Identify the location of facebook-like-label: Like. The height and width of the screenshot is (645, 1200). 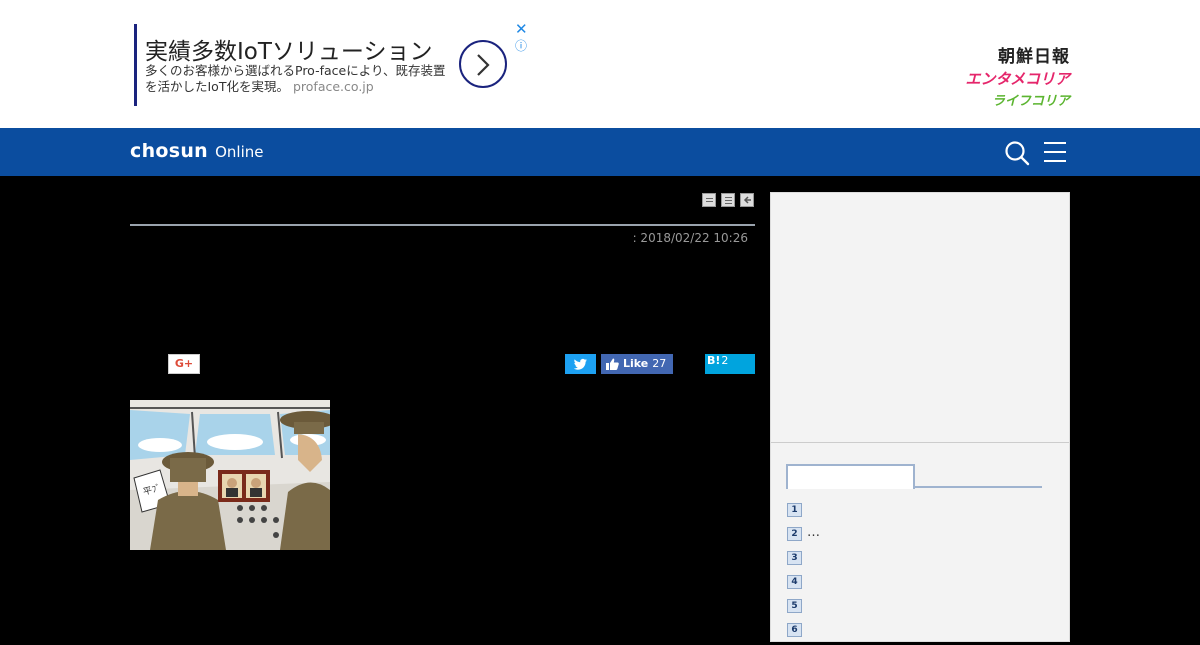
(636, 363).